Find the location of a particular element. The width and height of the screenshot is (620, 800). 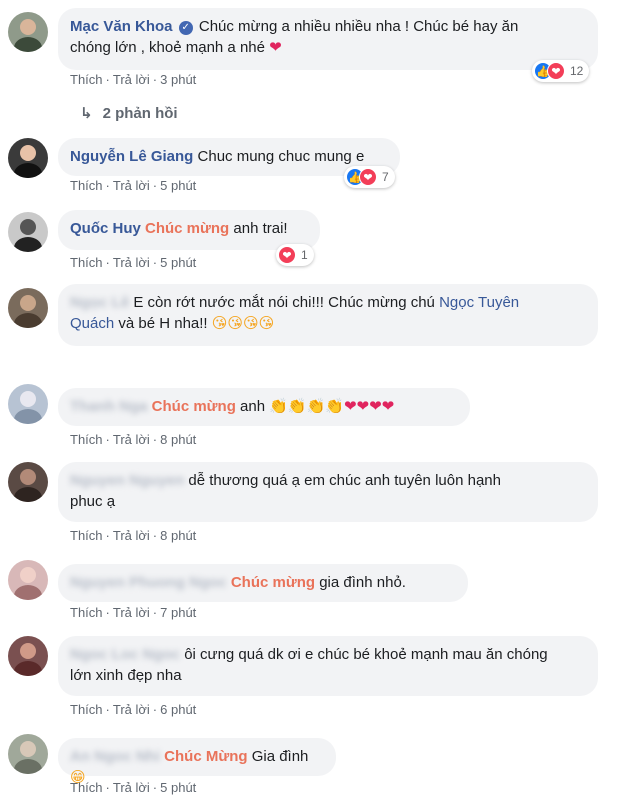

comment-text: anh trai! is located at coordinates (258, 228).